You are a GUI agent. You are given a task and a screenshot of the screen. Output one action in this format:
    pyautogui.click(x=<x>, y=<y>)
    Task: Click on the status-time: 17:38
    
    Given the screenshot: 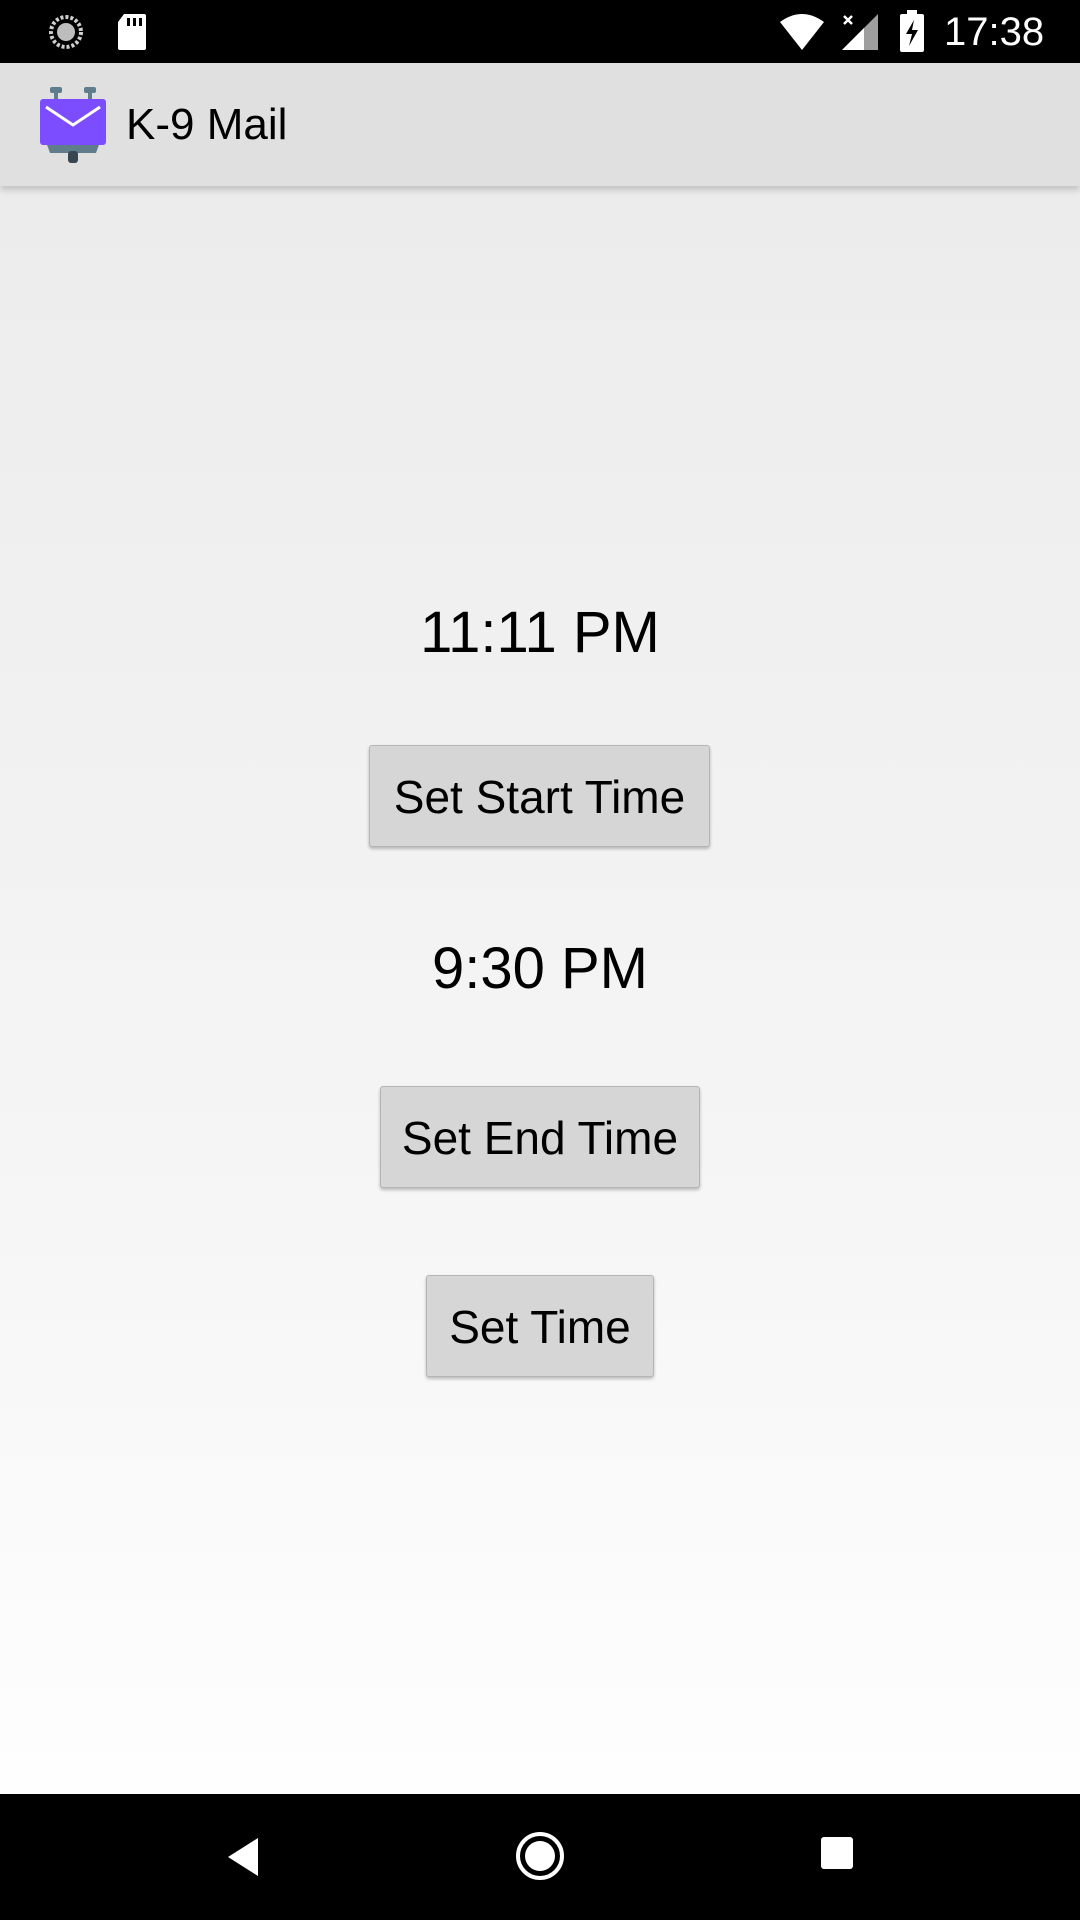 What is the action you would take?
    pyautogui.click(x=994, y=32)
    